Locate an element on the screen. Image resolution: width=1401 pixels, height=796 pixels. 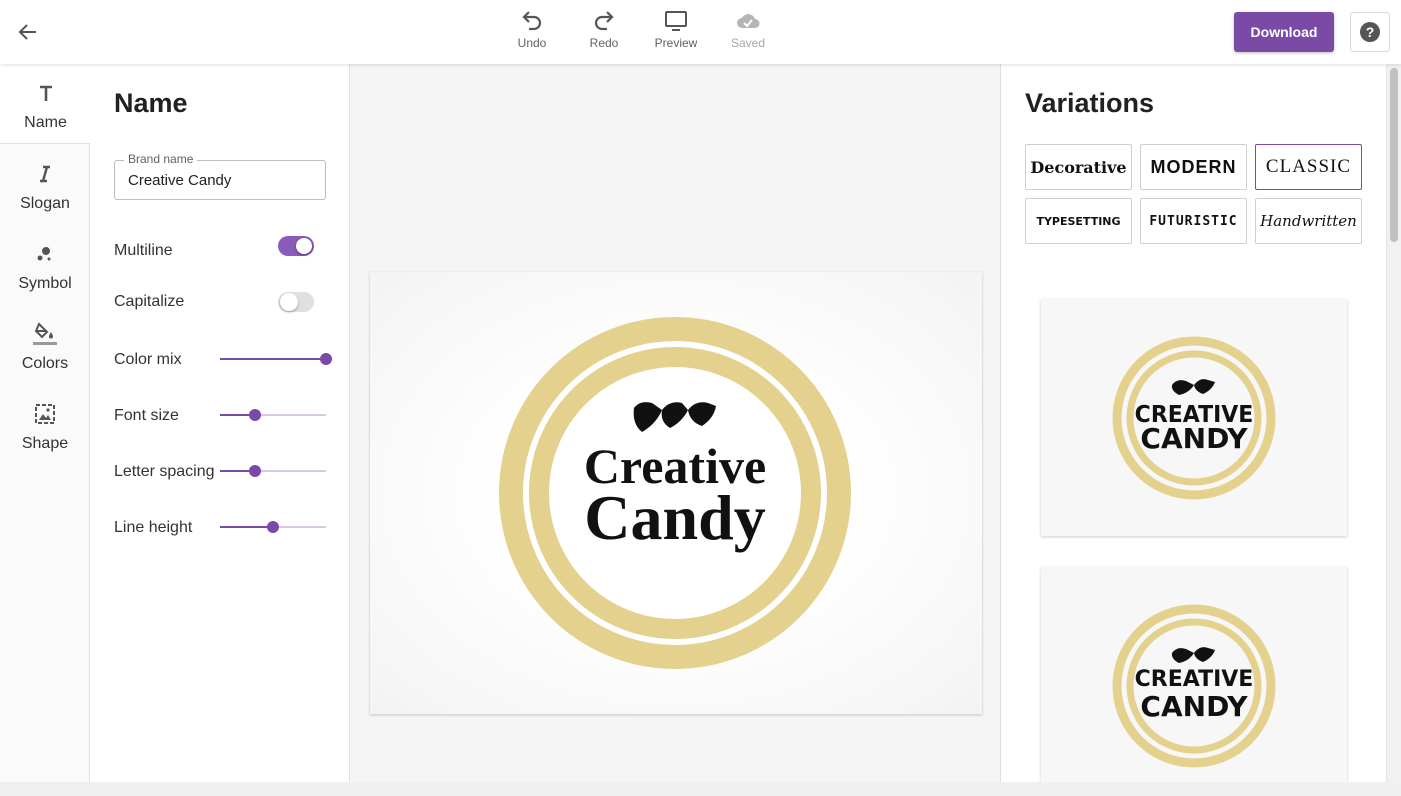
undo-icon is located at coordinates (532, 21).